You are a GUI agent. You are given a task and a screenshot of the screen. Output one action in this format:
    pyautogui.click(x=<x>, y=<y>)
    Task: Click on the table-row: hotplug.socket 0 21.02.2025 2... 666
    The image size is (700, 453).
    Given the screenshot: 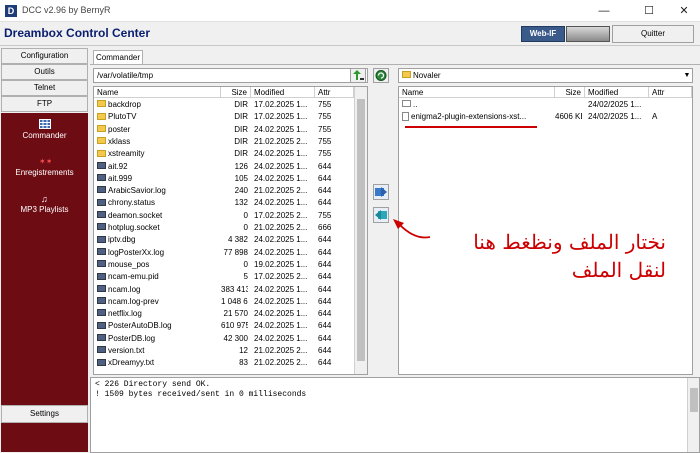 What is the action you would take?
    pyautogui.click(x=224, y=228)
    